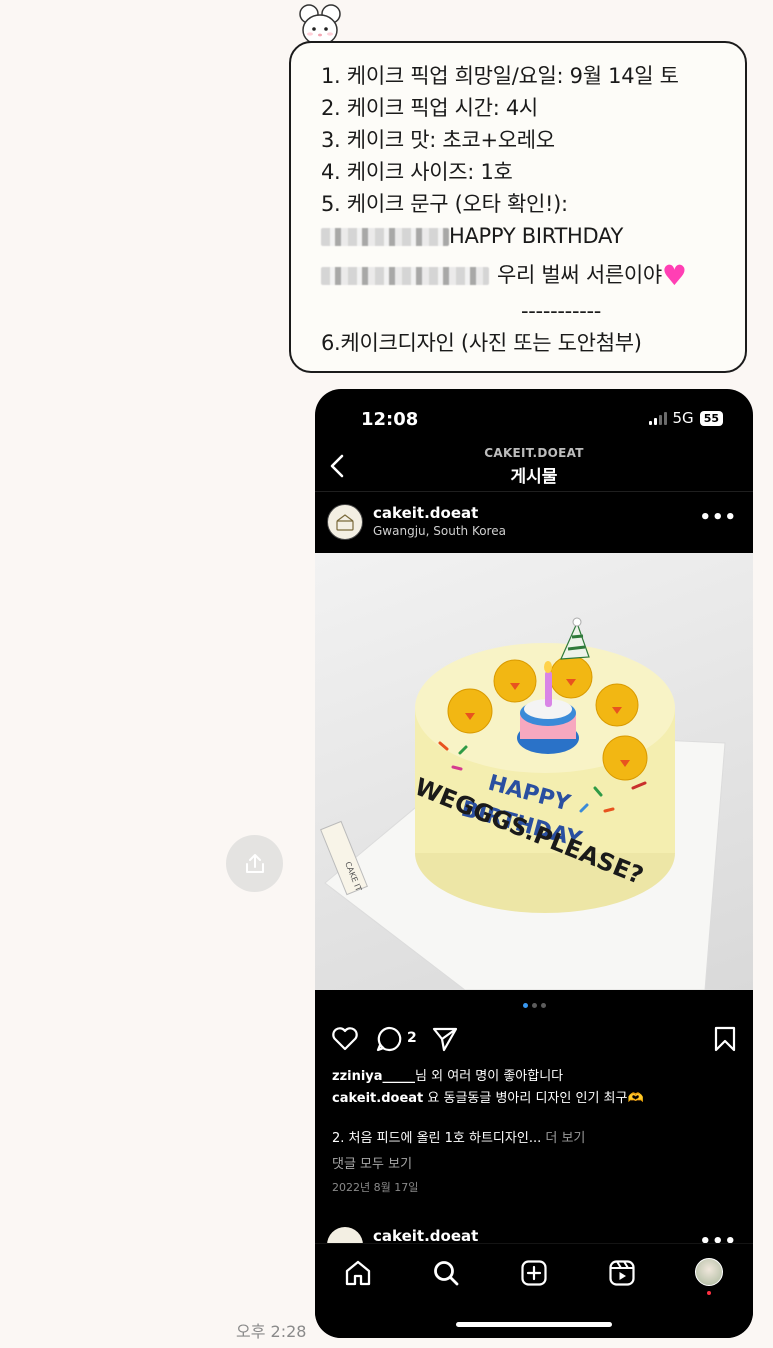 The width and height of the screenshot is (773, 1348). What do you see at coordinates (373, 1076) in the screenshot?
I see `likes-username: zziniya_____` at bounding box center [373, 1076].